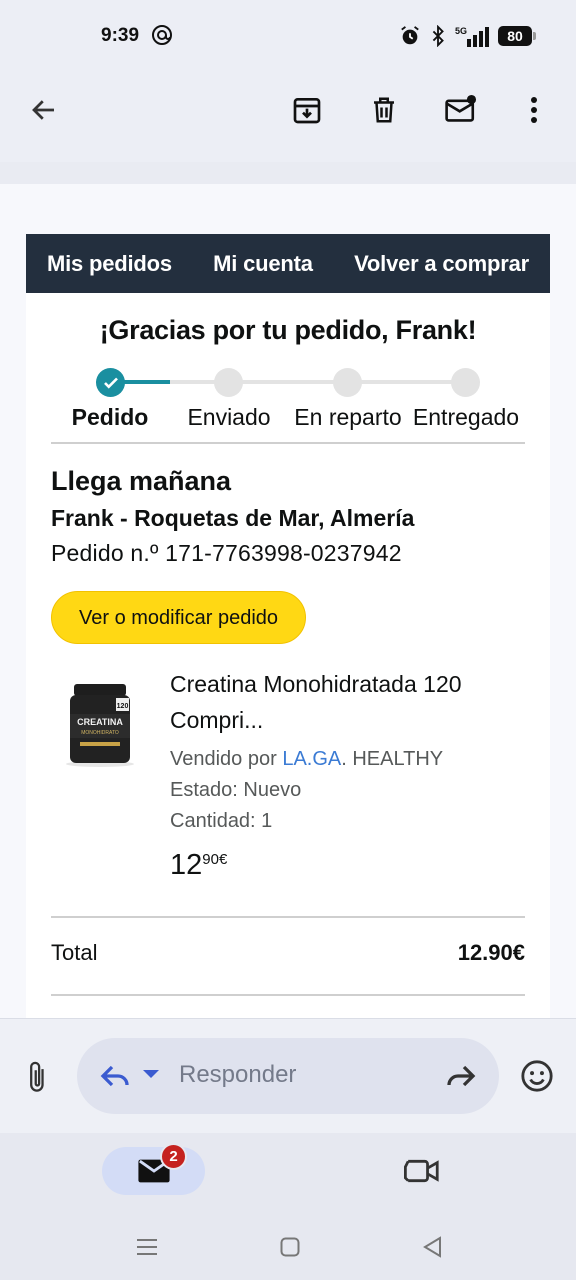  I want to click on more-options-button, so click(534, 110).